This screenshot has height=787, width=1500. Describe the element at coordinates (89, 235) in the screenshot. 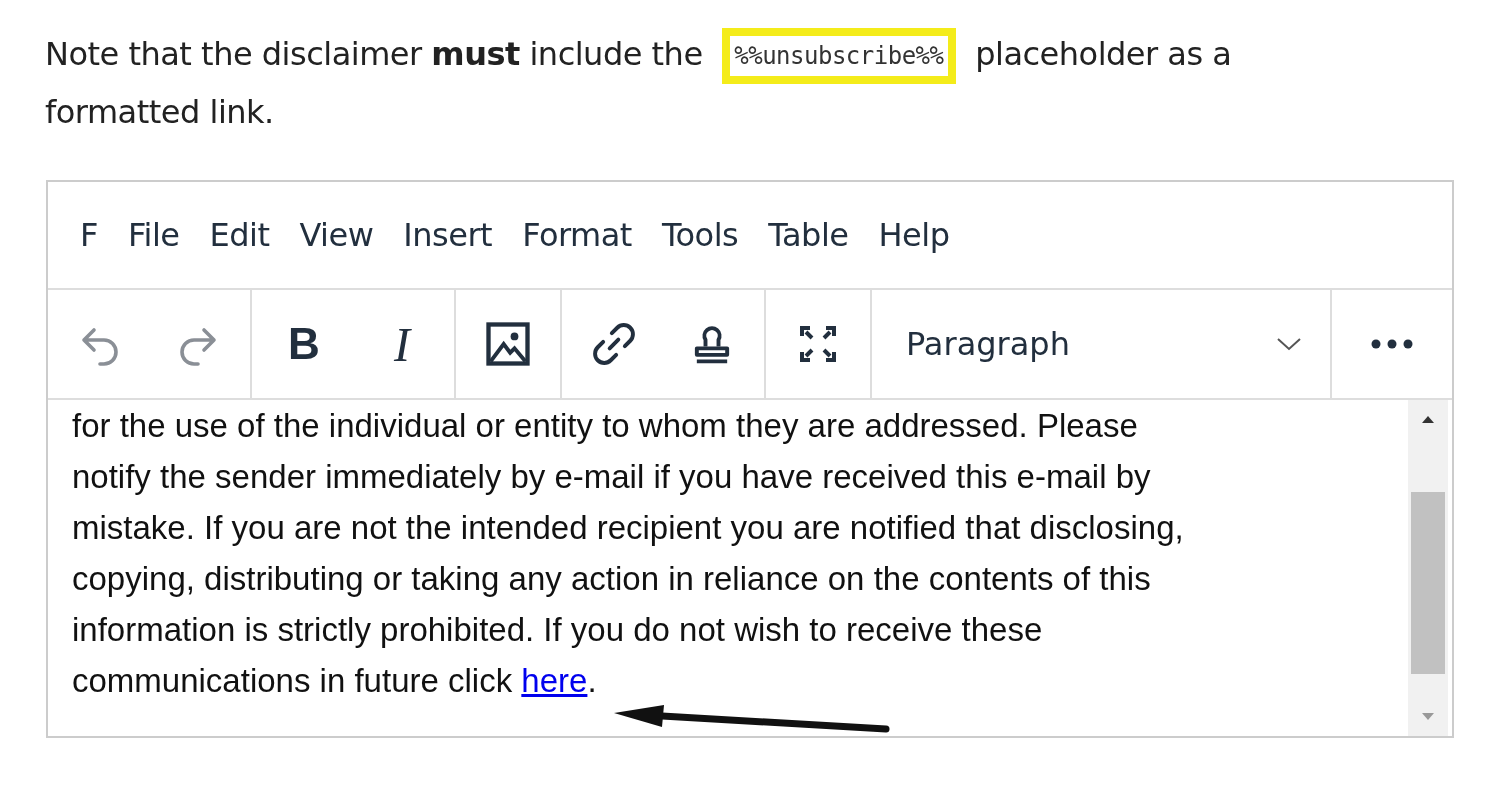

I see `menu-item: F` at that location.